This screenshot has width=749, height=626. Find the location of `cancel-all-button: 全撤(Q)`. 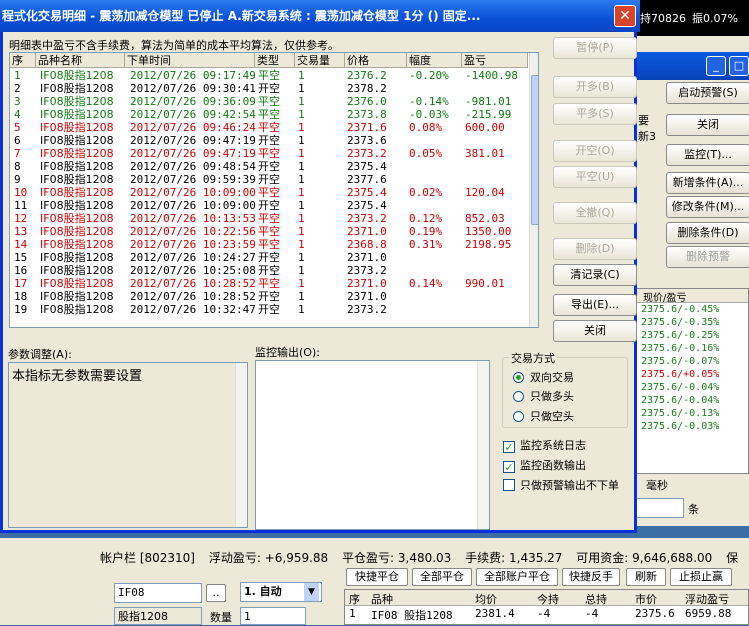

cancel-all-button: 全撤(Q) is located at coordinates (595, 213).